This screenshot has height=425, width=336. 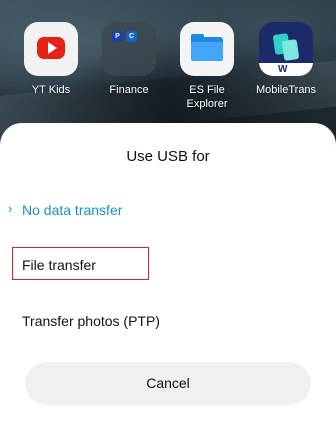 What do you see at coordinates (168, 383) in the screenshot?
I see `cancel-button: Cancel` at bounding box center [168, 383].